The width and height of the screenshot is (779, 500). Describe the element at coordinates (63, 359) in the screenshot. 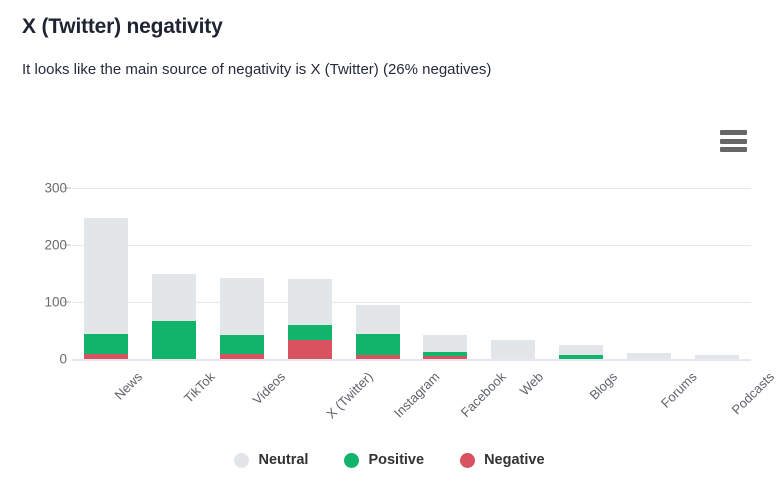

I see `y-axis-label: 0` at that location.